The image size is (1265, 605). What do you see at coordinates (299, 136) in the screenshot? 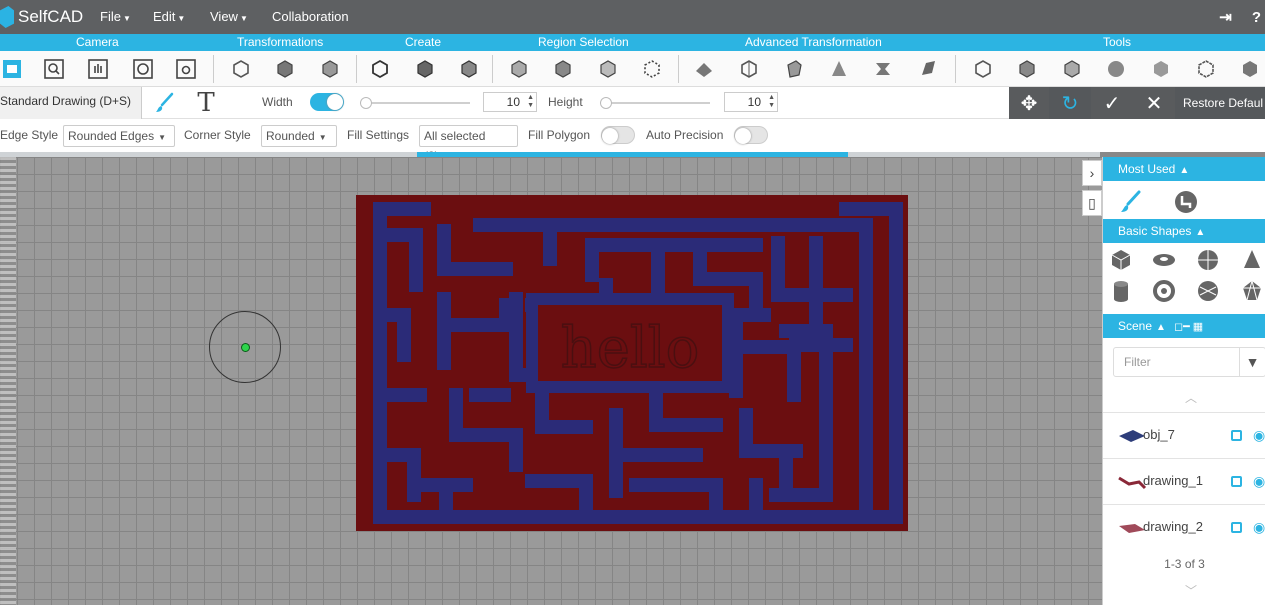
I see `corner-style-select: Rounded ▼` at bounding box center [299, 136].